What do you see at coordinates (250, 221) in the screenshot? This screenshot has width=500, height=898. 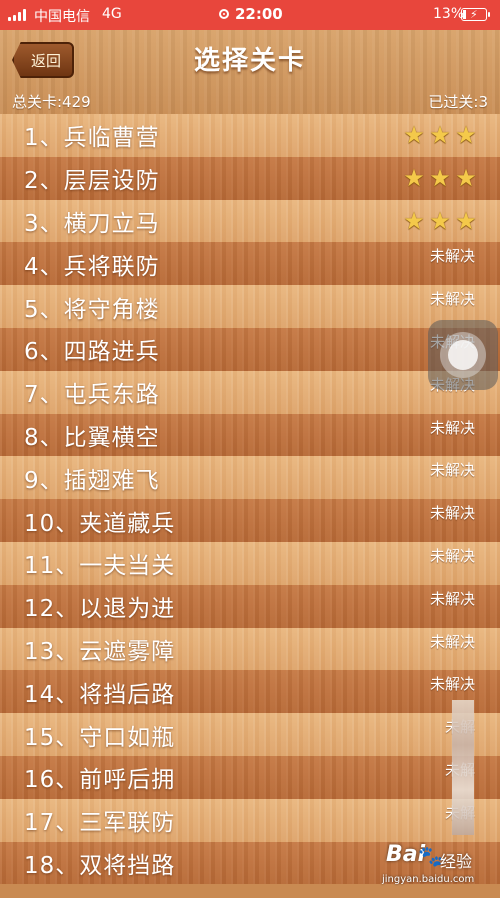 I see `level-row: 3、横刀立马 ★ ★ ★` at bounding box center [250, 221].